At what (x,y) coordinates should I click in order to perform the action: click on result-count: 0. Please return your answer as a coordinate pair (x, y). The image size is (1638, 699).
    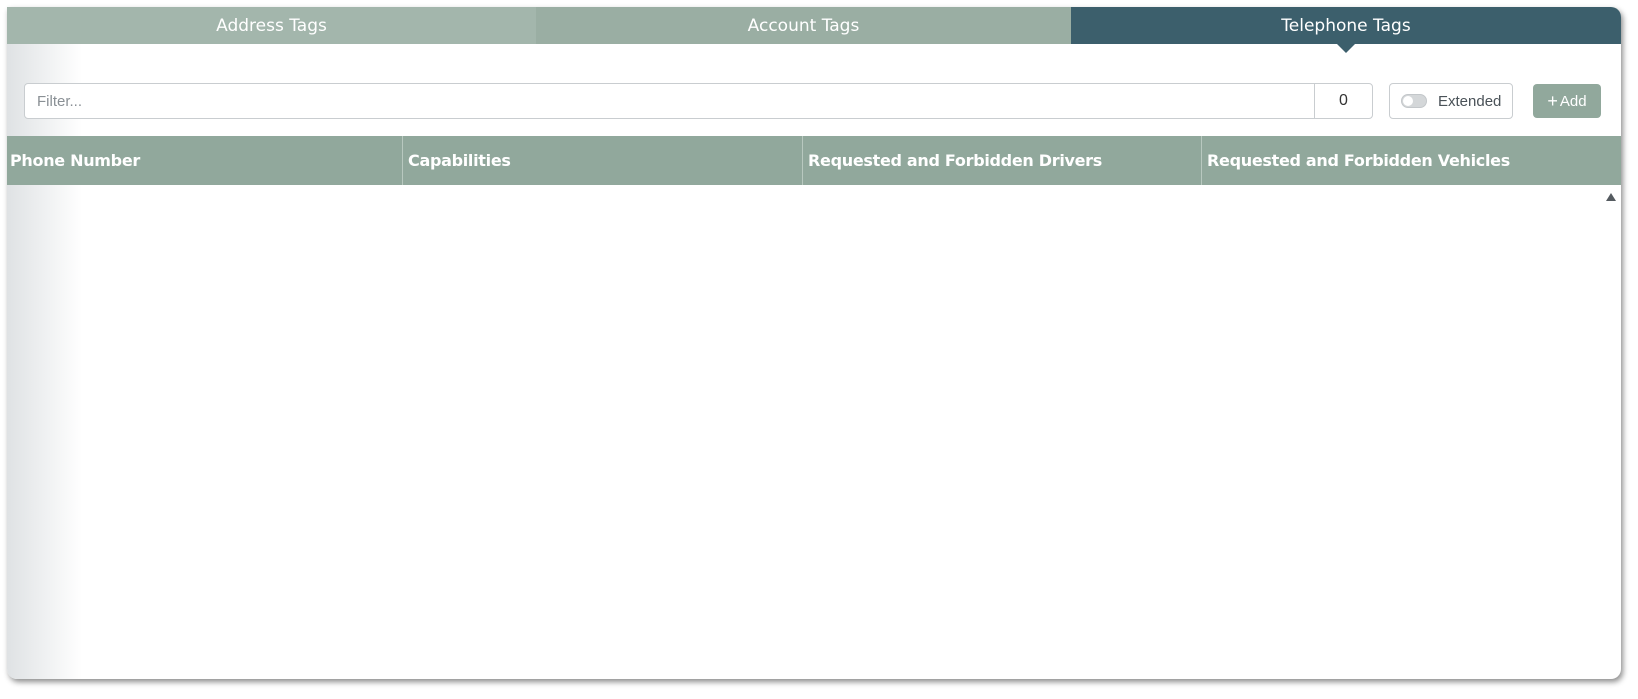
    Looking at the image, I should click on (1343, 101).